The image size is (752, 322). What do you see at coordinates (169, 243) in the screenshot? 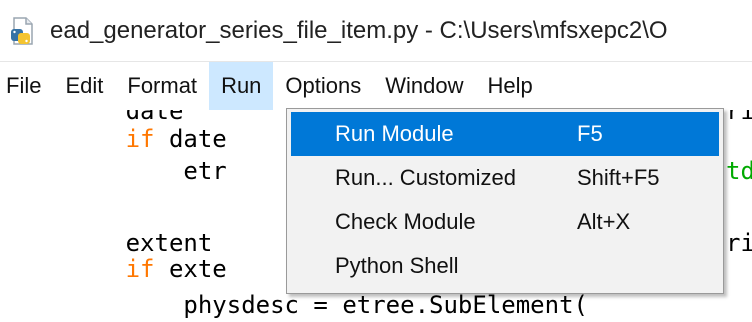
I see `code-text: extent` at bounding box center [169, 243].